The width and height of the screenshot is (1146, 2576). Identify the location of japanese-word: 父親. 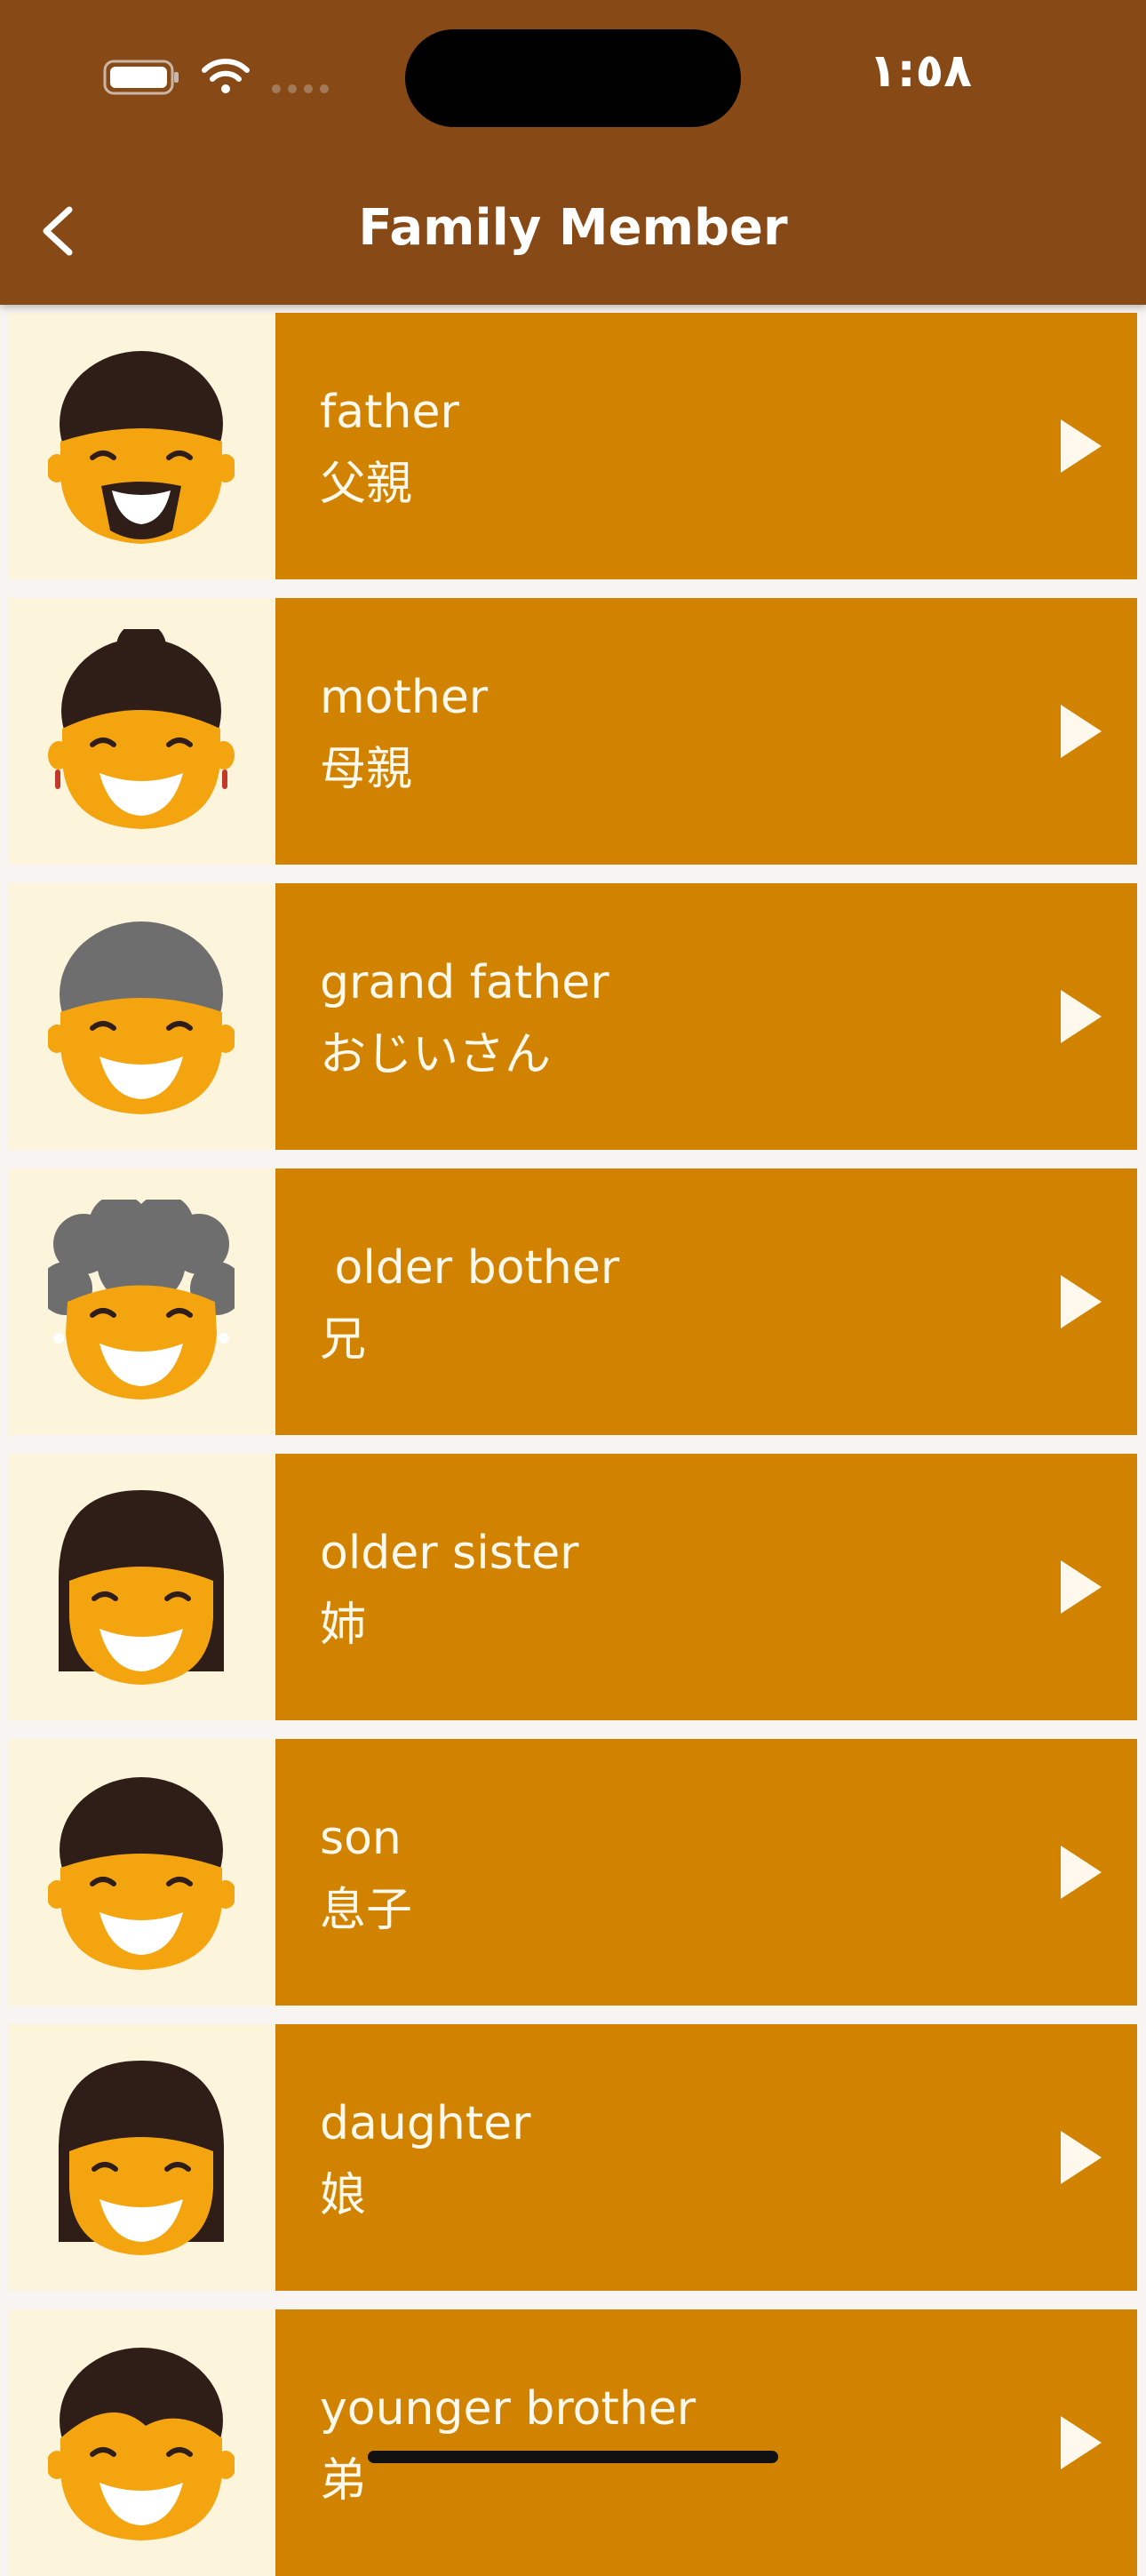
(366, 484).